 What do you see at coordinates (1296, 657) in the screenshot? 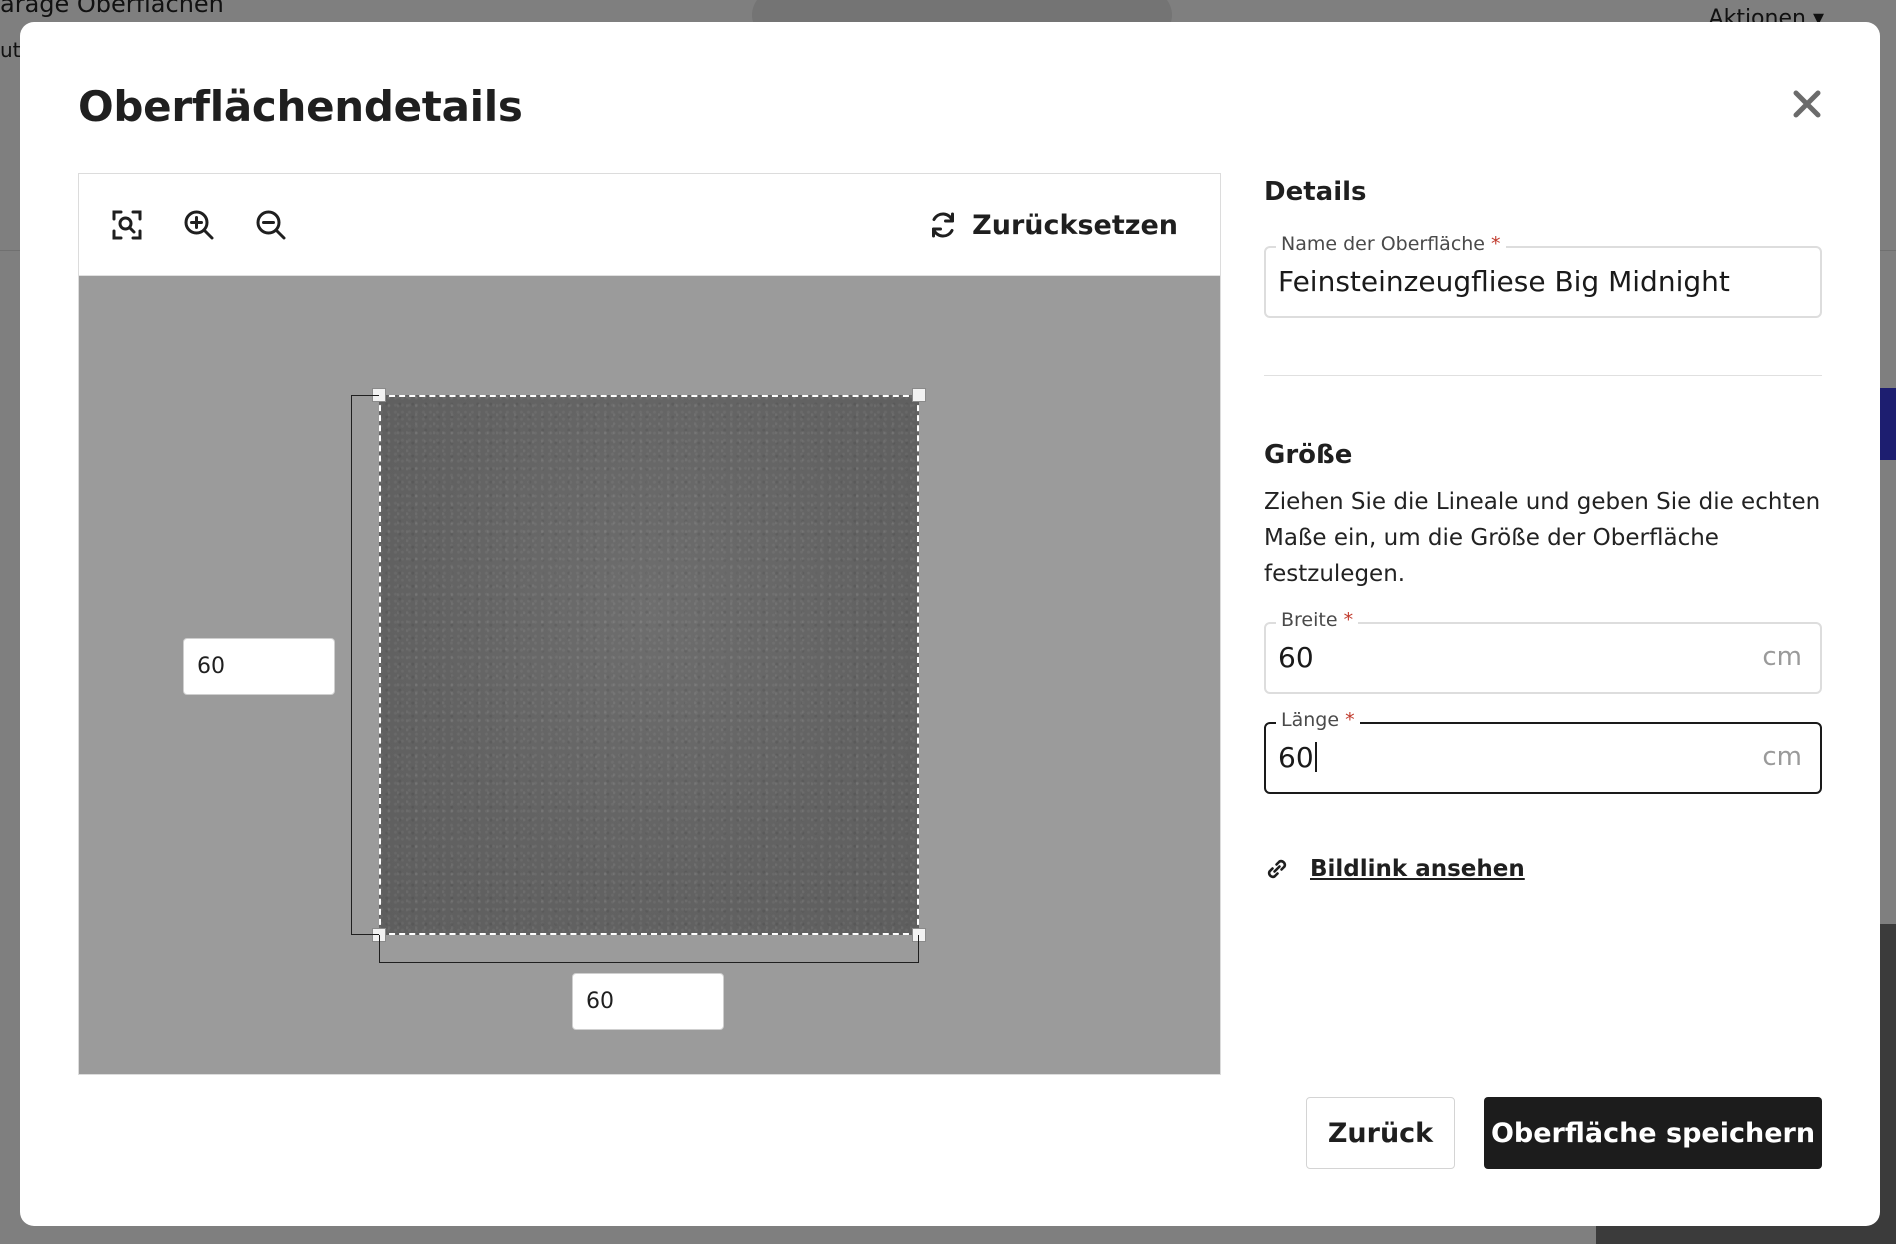
I see `width-value: 60` at bounding box center [1296, 657].